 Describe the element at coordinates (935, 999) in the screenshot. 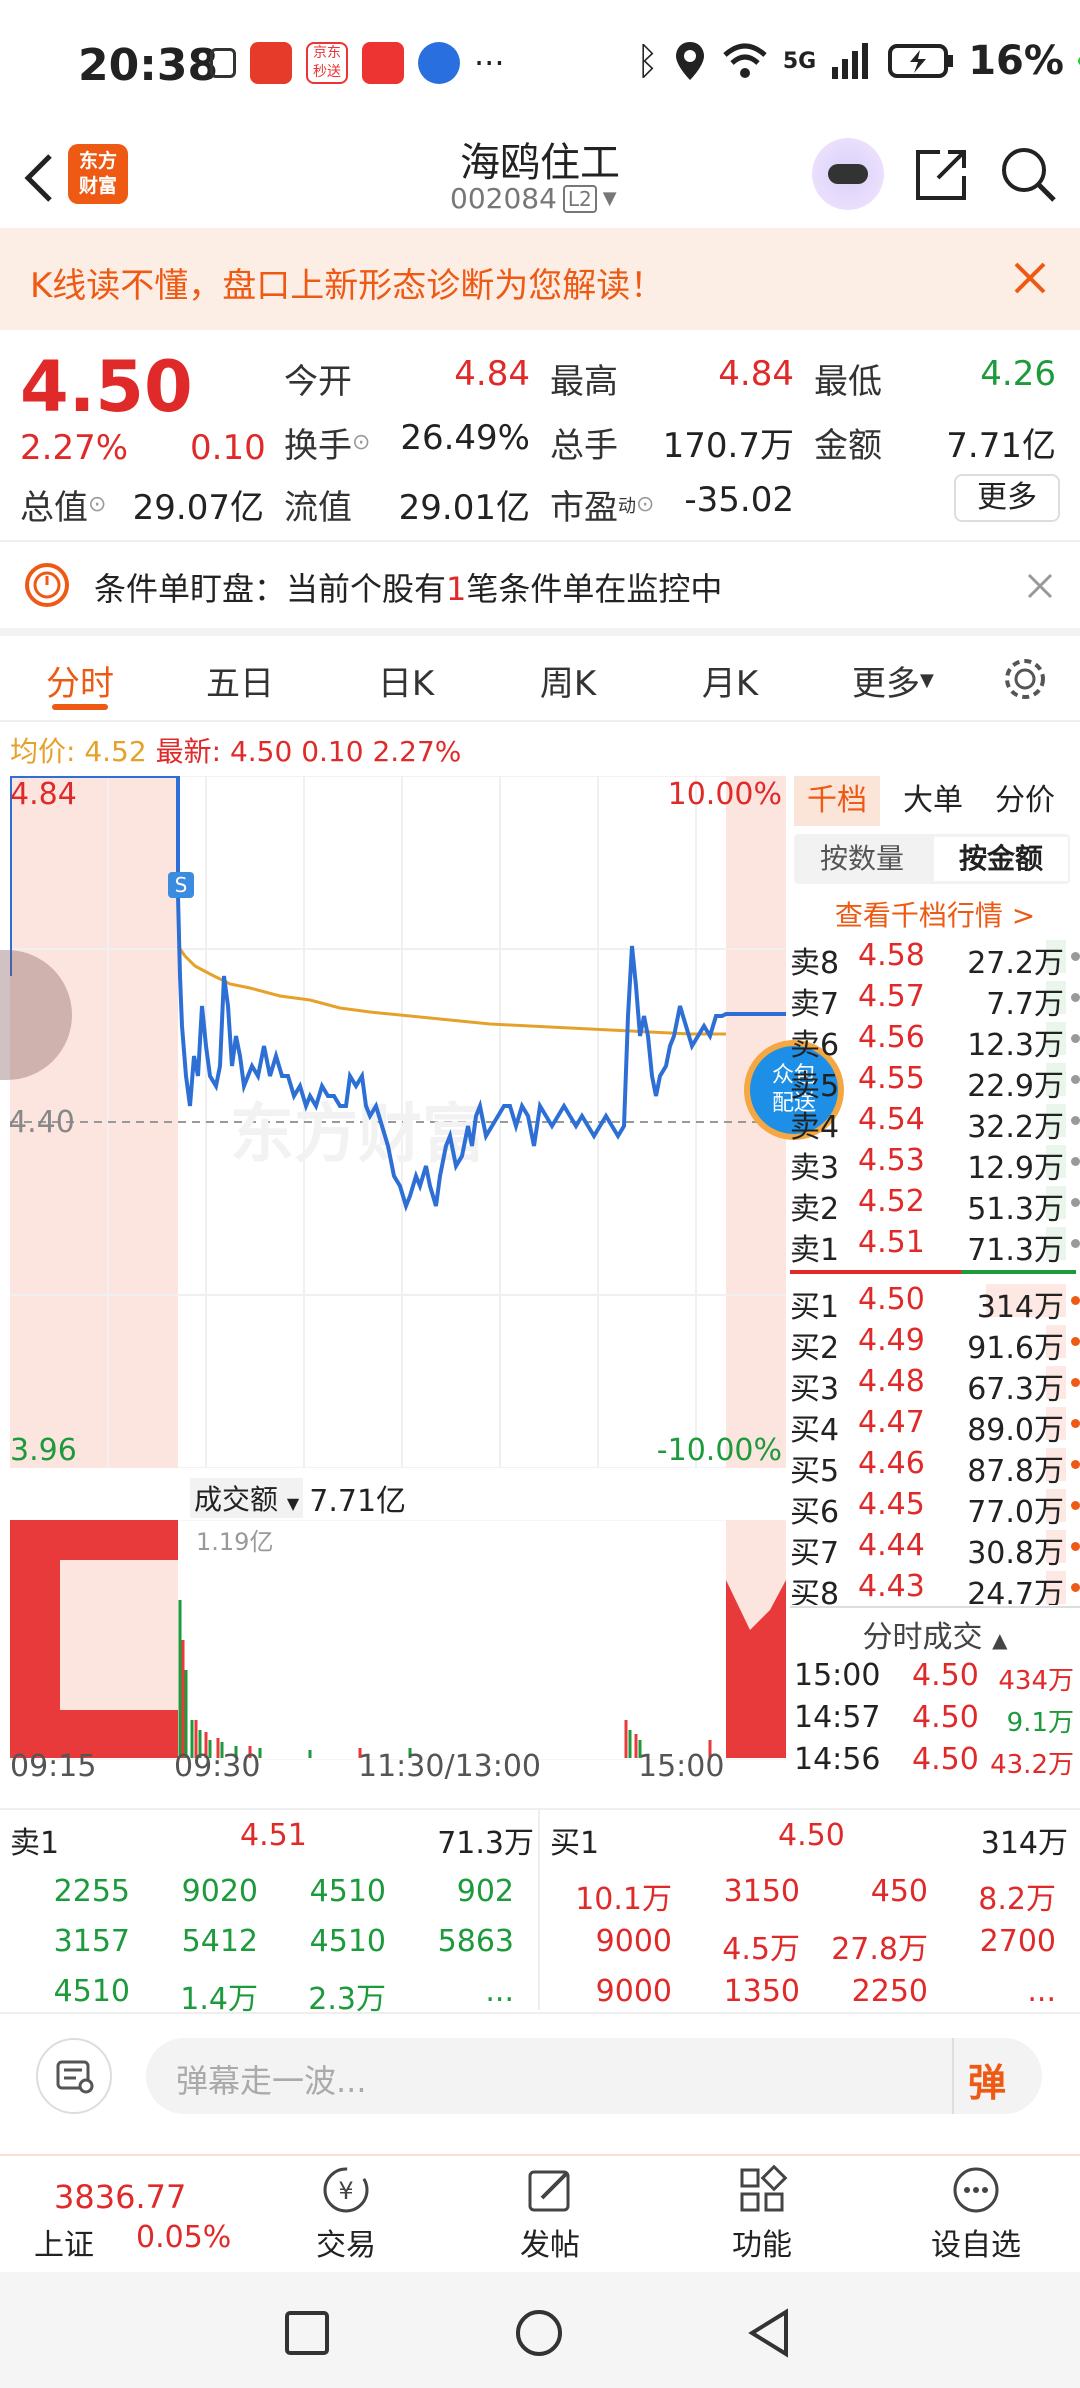

I see `book-row: 卖7 4.57 7.7万` at that location.